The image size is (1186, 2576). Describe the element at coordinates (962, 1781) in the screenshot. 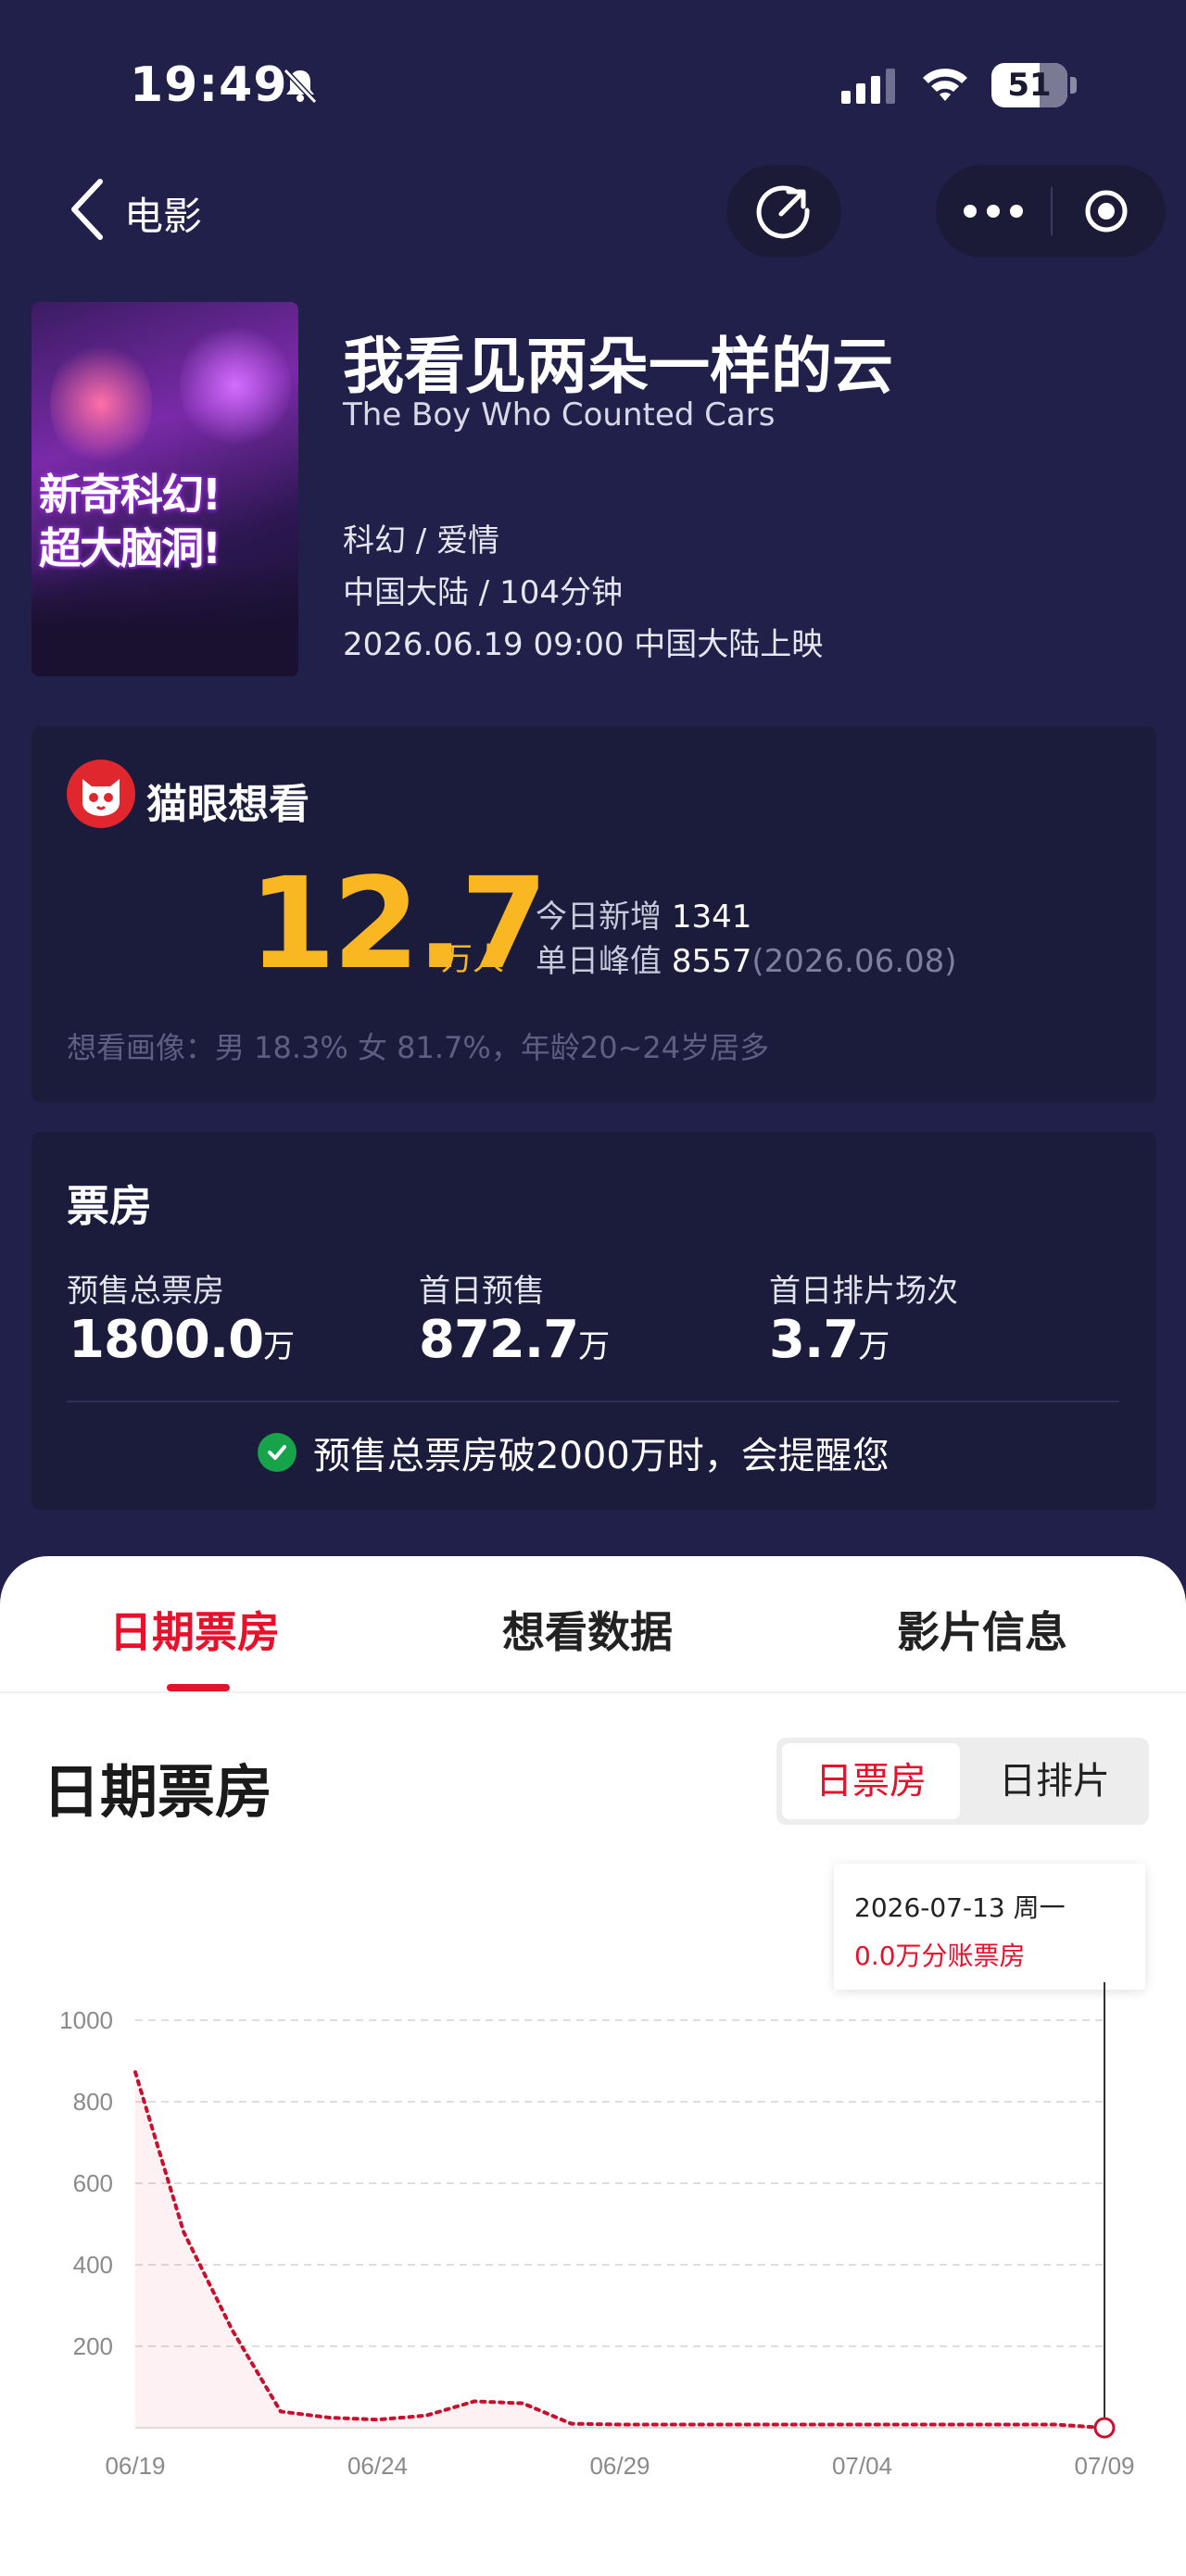

I see `chart-mode-toggle: 日票房 日排片` at that location.